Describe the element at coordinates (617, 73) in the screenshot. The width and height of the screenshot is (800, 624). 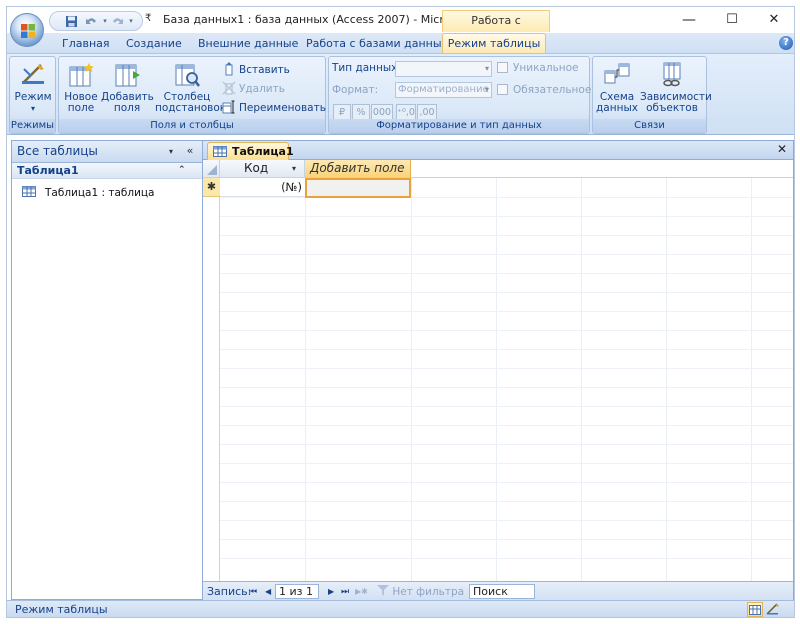
I see `relationships-icon` at that location.